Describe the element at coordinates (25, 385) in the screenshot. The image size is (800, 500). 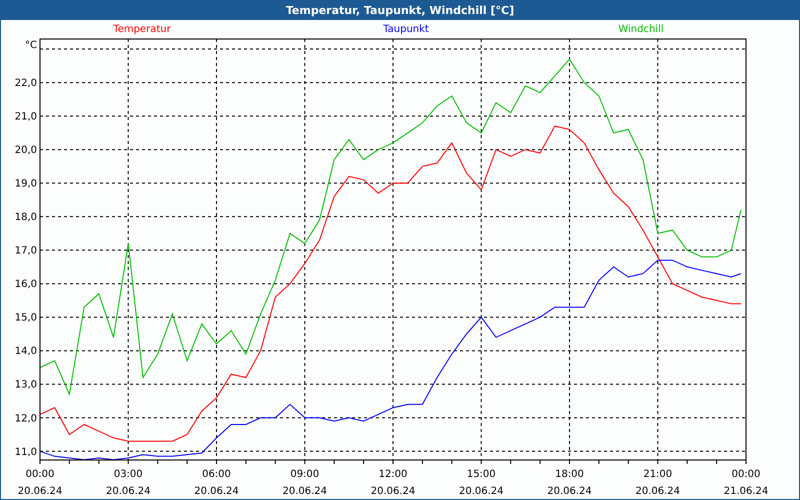
I see `y-tick-label: 13,0` at that location.